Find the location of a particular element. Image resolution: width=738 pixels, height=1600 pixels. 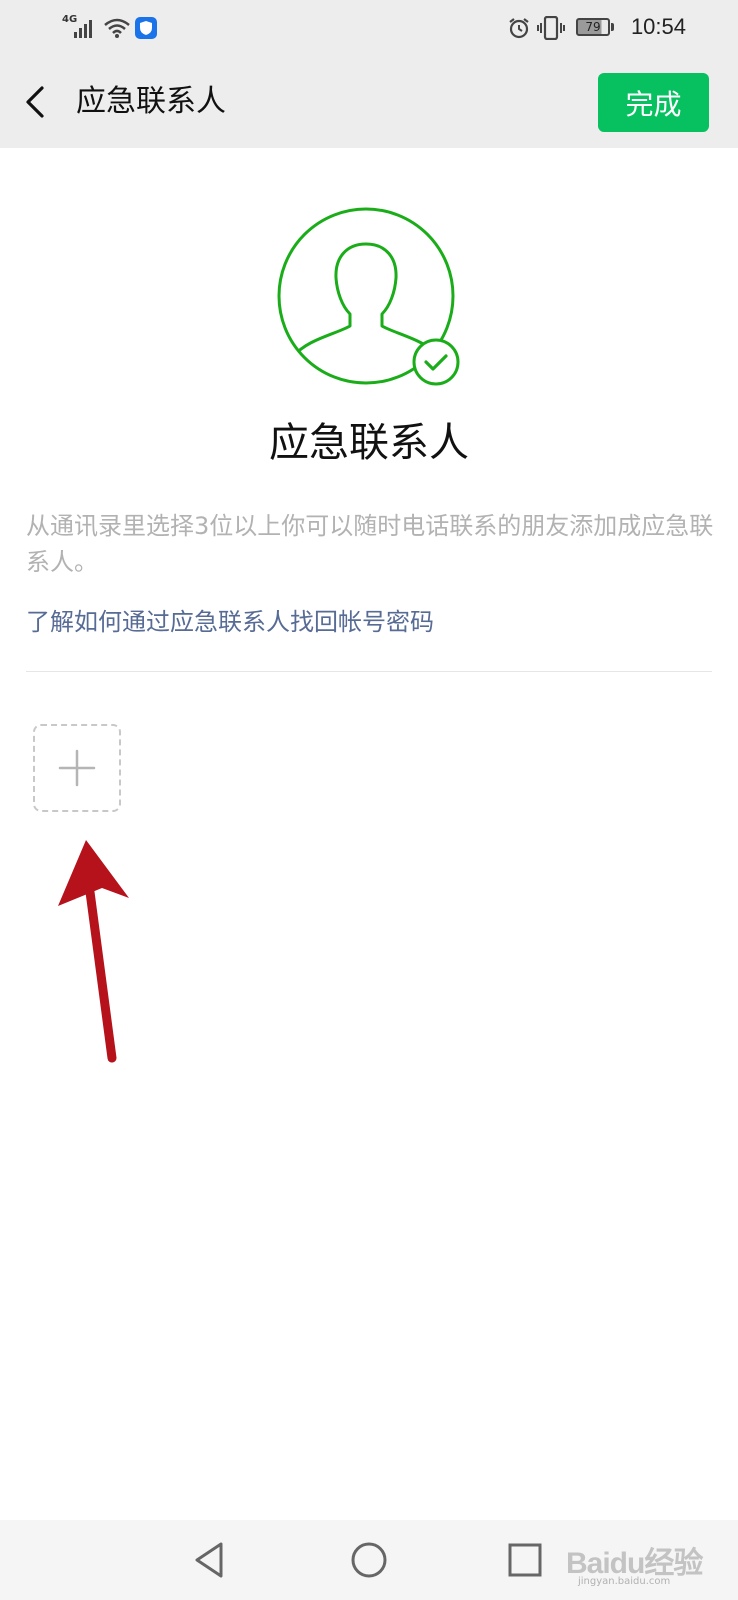

plus-icon is located at coordinates (77, 768).